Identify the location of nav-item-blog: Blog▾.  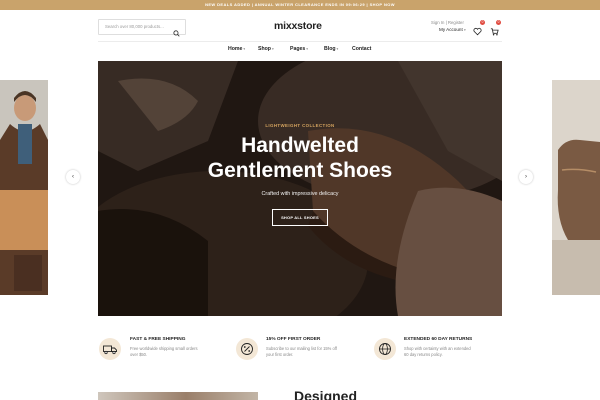
(331, 50).